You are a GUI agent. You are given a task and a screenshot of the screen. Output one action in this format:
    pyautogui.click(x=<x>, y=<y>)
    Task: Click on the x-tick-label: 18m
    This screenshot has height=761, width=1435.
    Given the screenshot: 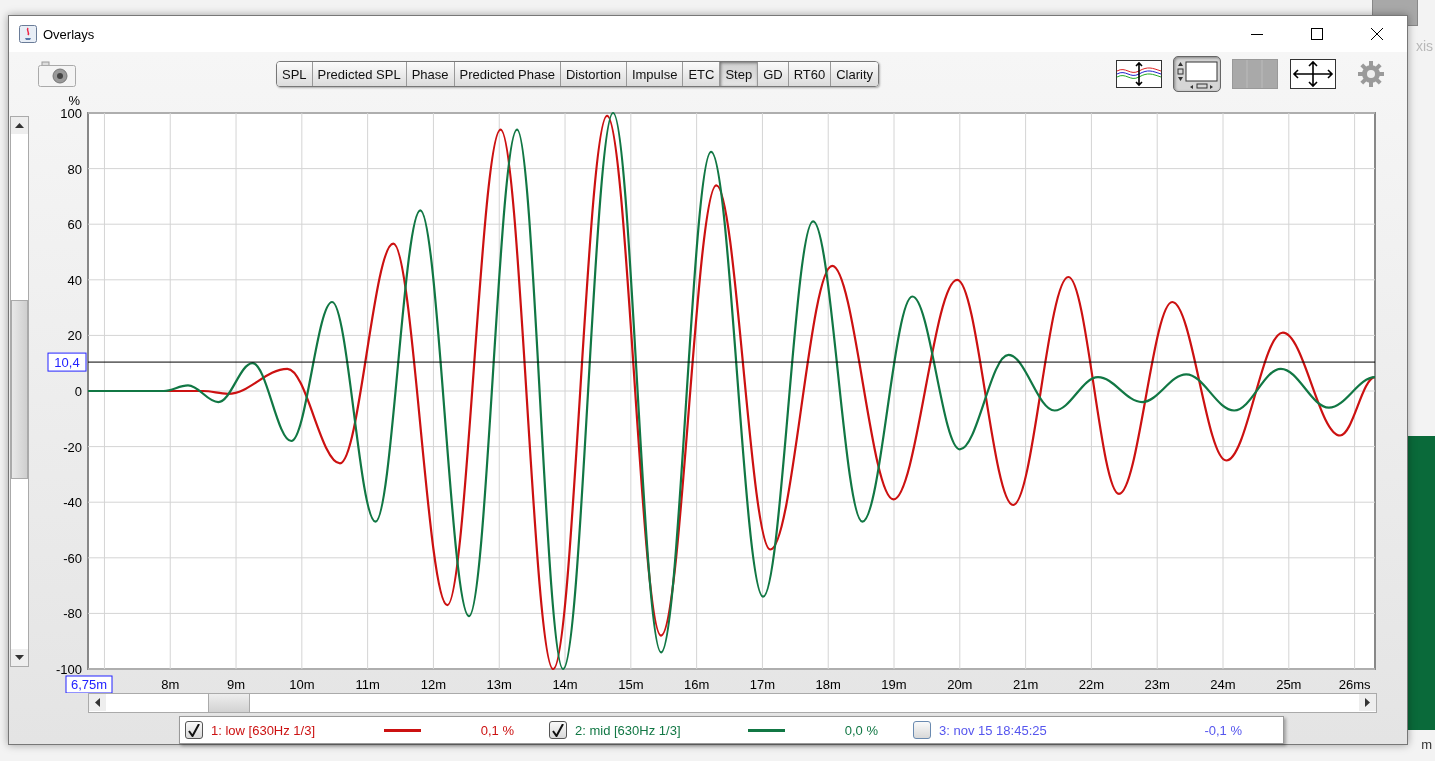 What is the action you would take?
    pyautogui.click(x=828, y=684)
    